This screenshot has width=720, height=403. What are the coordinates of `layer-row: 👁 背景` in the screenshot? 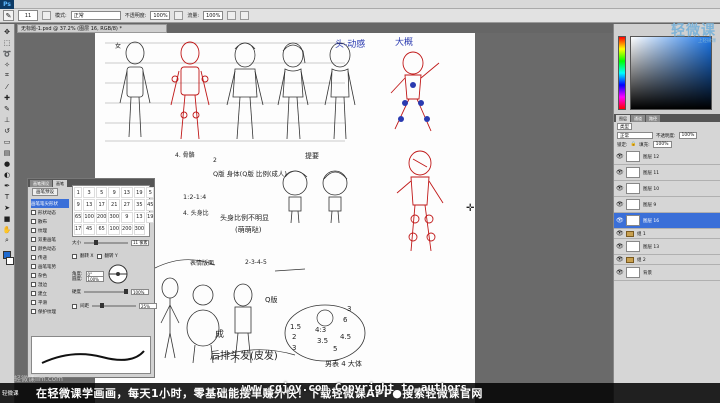 It's located at (667, 273).